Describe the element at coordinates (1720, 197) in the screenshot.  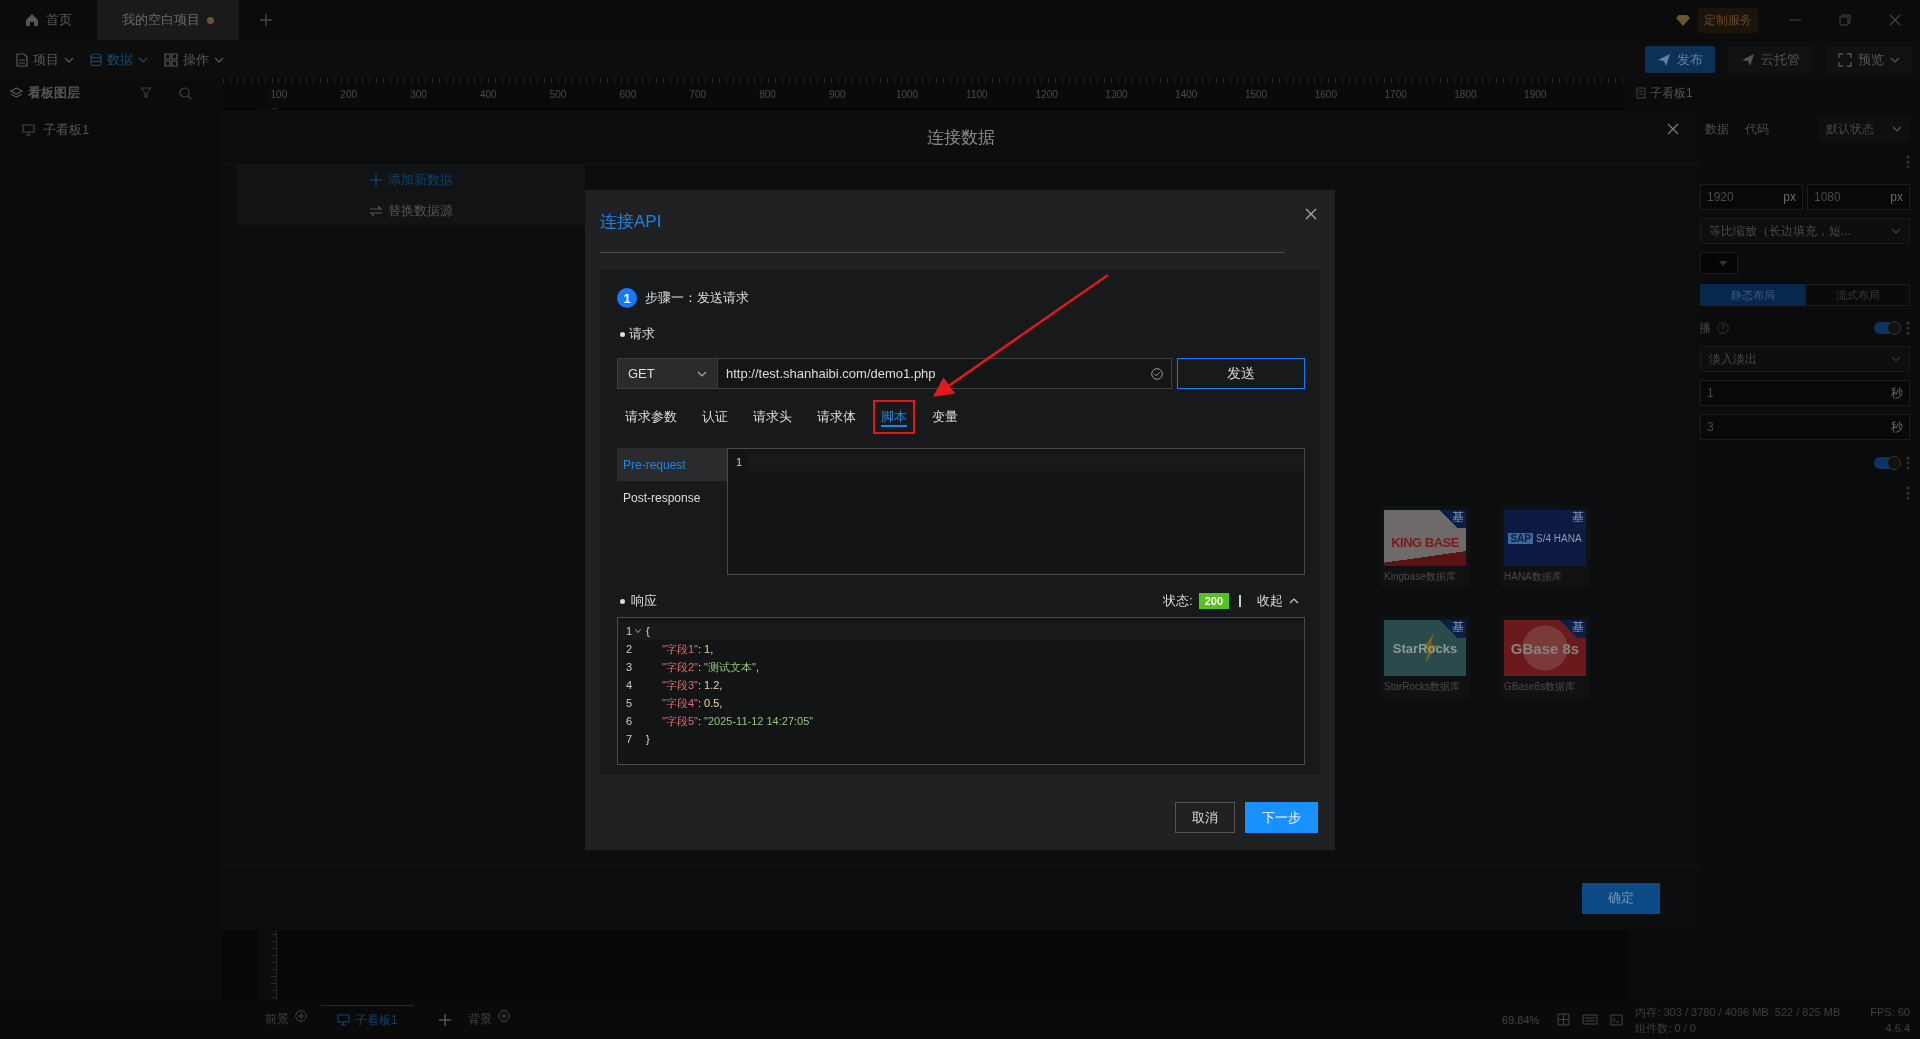
I see `field-value: 1920` at that location.